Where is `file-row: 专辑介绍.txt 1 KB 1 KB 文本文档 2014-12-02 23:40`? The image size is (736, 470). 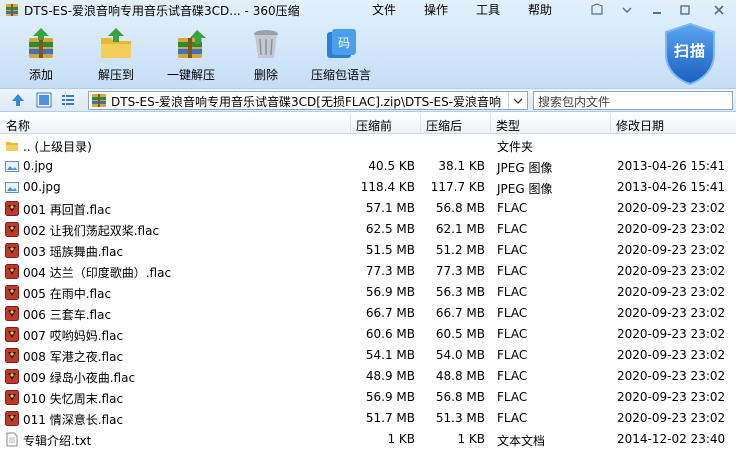 file-row: 专辑介绍.txt 1 KB 1 KB 文本文档 2014-12-02 23:40 is located at coordinates (368, 439).